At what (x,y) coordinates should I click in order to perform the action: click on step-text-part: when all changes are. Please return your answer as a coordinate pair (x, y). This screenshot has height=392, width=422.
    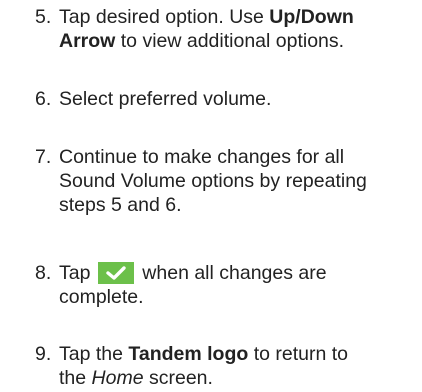
    Looking at the image, I should click on (234, 273).